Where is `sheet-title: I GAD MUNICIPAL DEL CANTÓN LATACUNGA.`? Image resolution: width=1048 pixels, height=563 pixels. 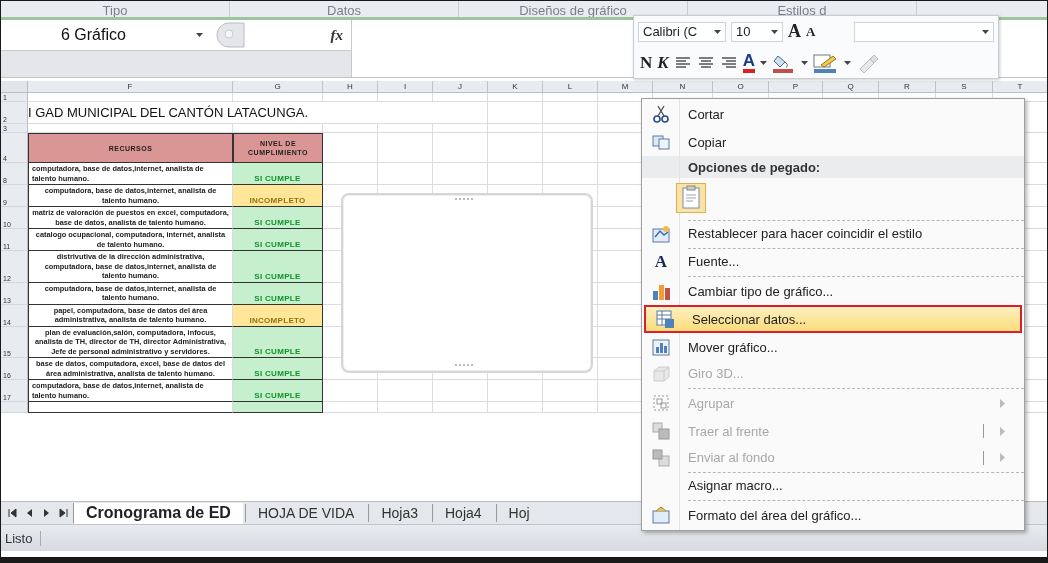
sheet-title: I GAD MUNICIPAL DEL CANTÓN LATACUNGA. is located at coordinates (258, 113).